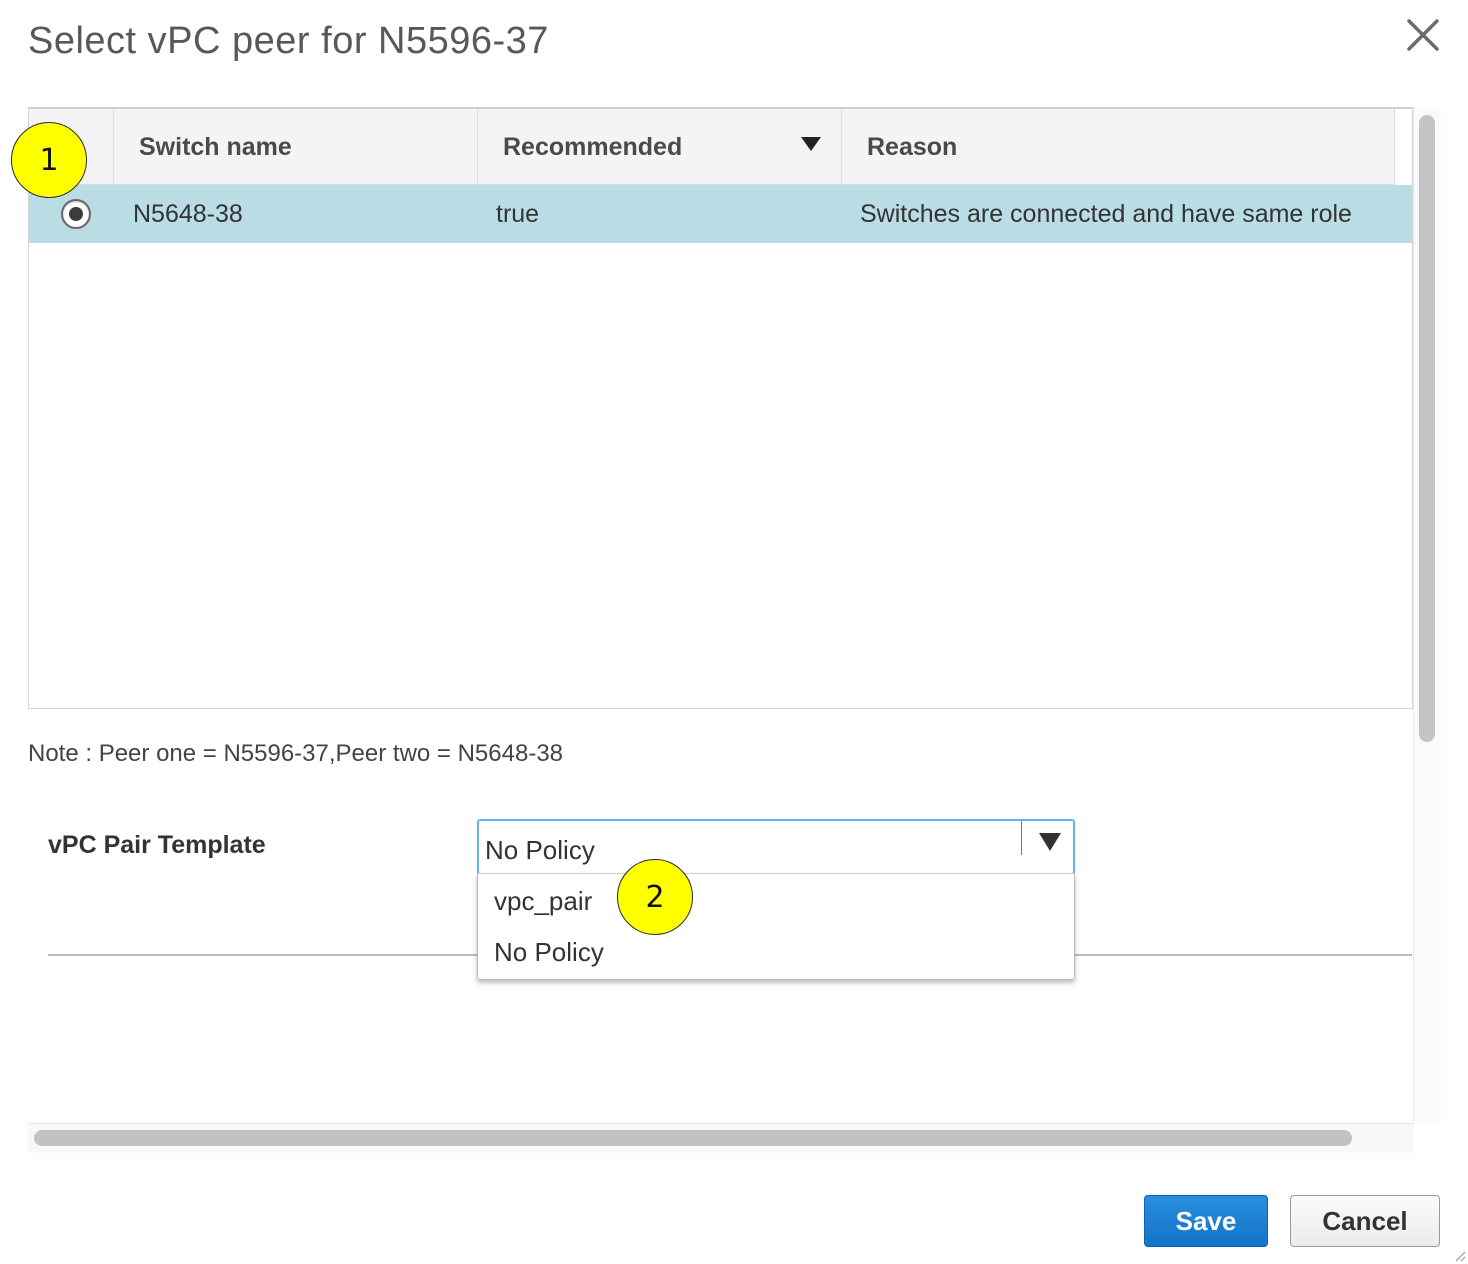 The image size is (1468, 1264). What do you see at coordinates (1365, 1221) in the screenshot?
I see `cancel-button: Cancel` at bounding box center [1365, 1221].